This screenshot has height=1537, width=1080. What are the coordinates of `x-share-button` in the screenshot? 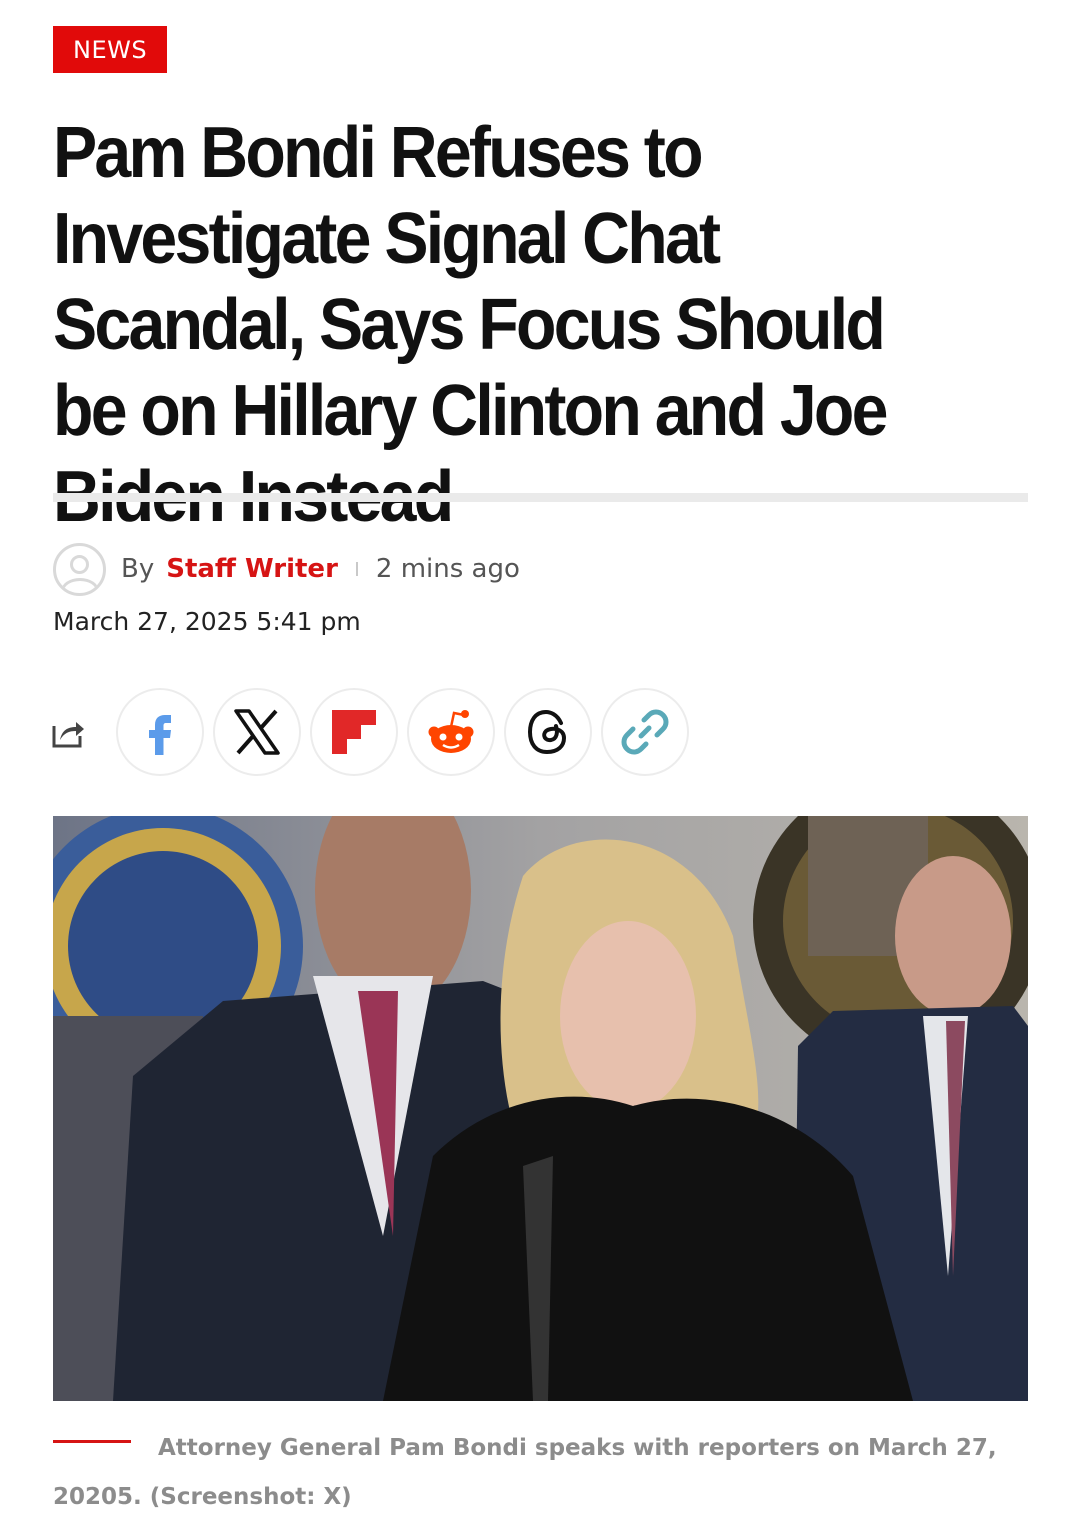 It's located at (257, 732).